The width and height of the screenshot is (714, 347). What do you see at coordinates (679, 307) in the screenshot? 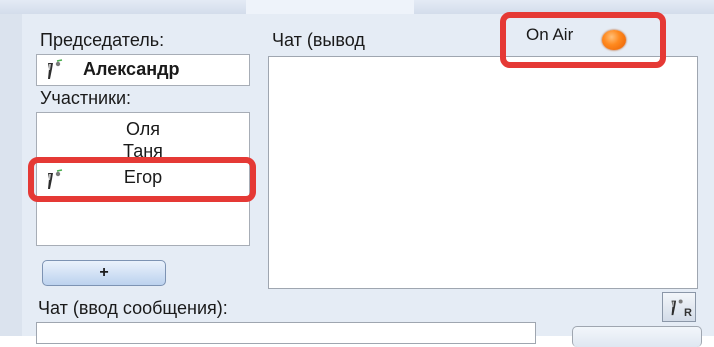
I see `mic-r-button: R` at bounding box center [679, 307].